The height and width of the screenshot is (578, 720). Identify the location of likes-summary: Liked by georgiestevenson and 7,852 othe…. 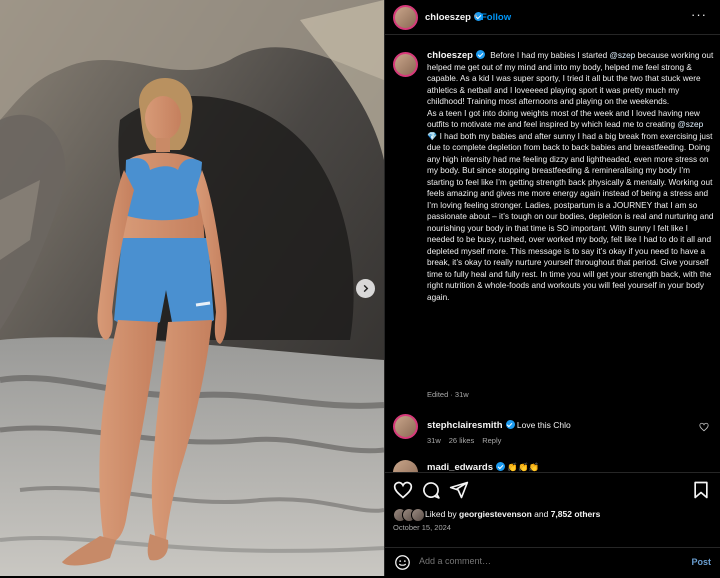
(497, 515).